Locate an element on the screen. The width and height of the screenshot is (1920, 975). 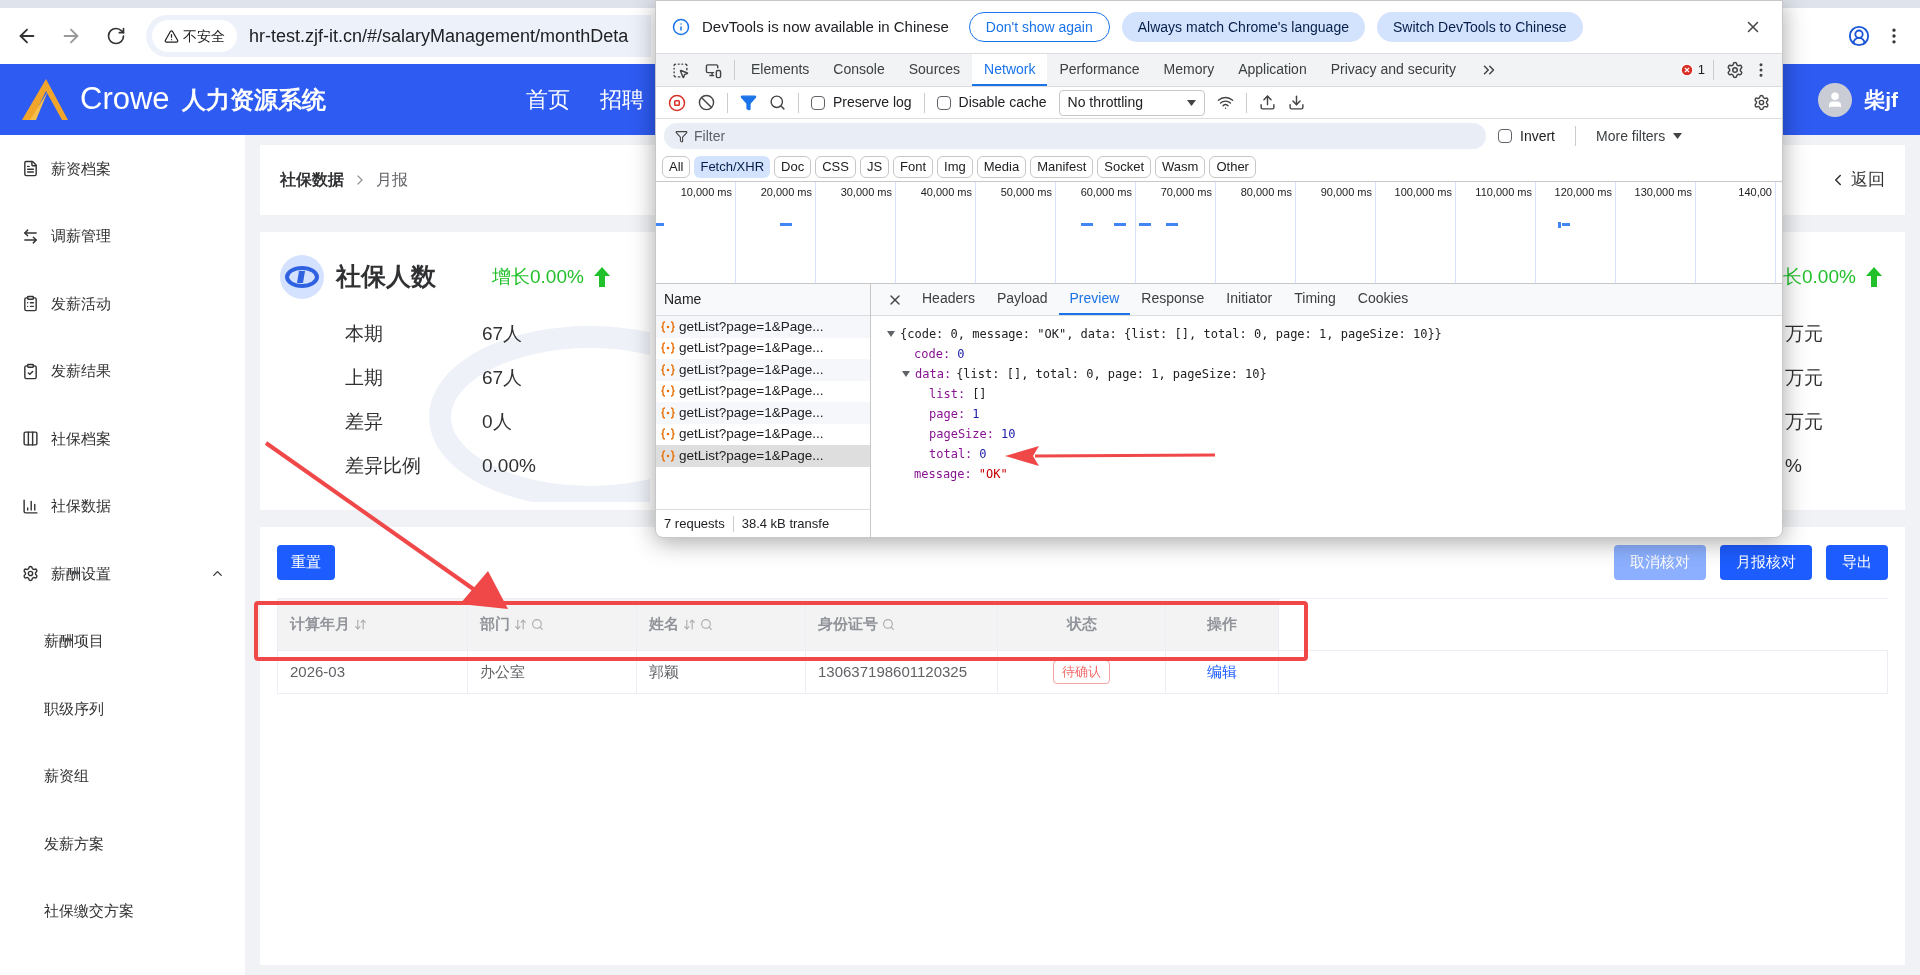
timeline-tick: 50,000 ms is located at coordinates (1026, 192).